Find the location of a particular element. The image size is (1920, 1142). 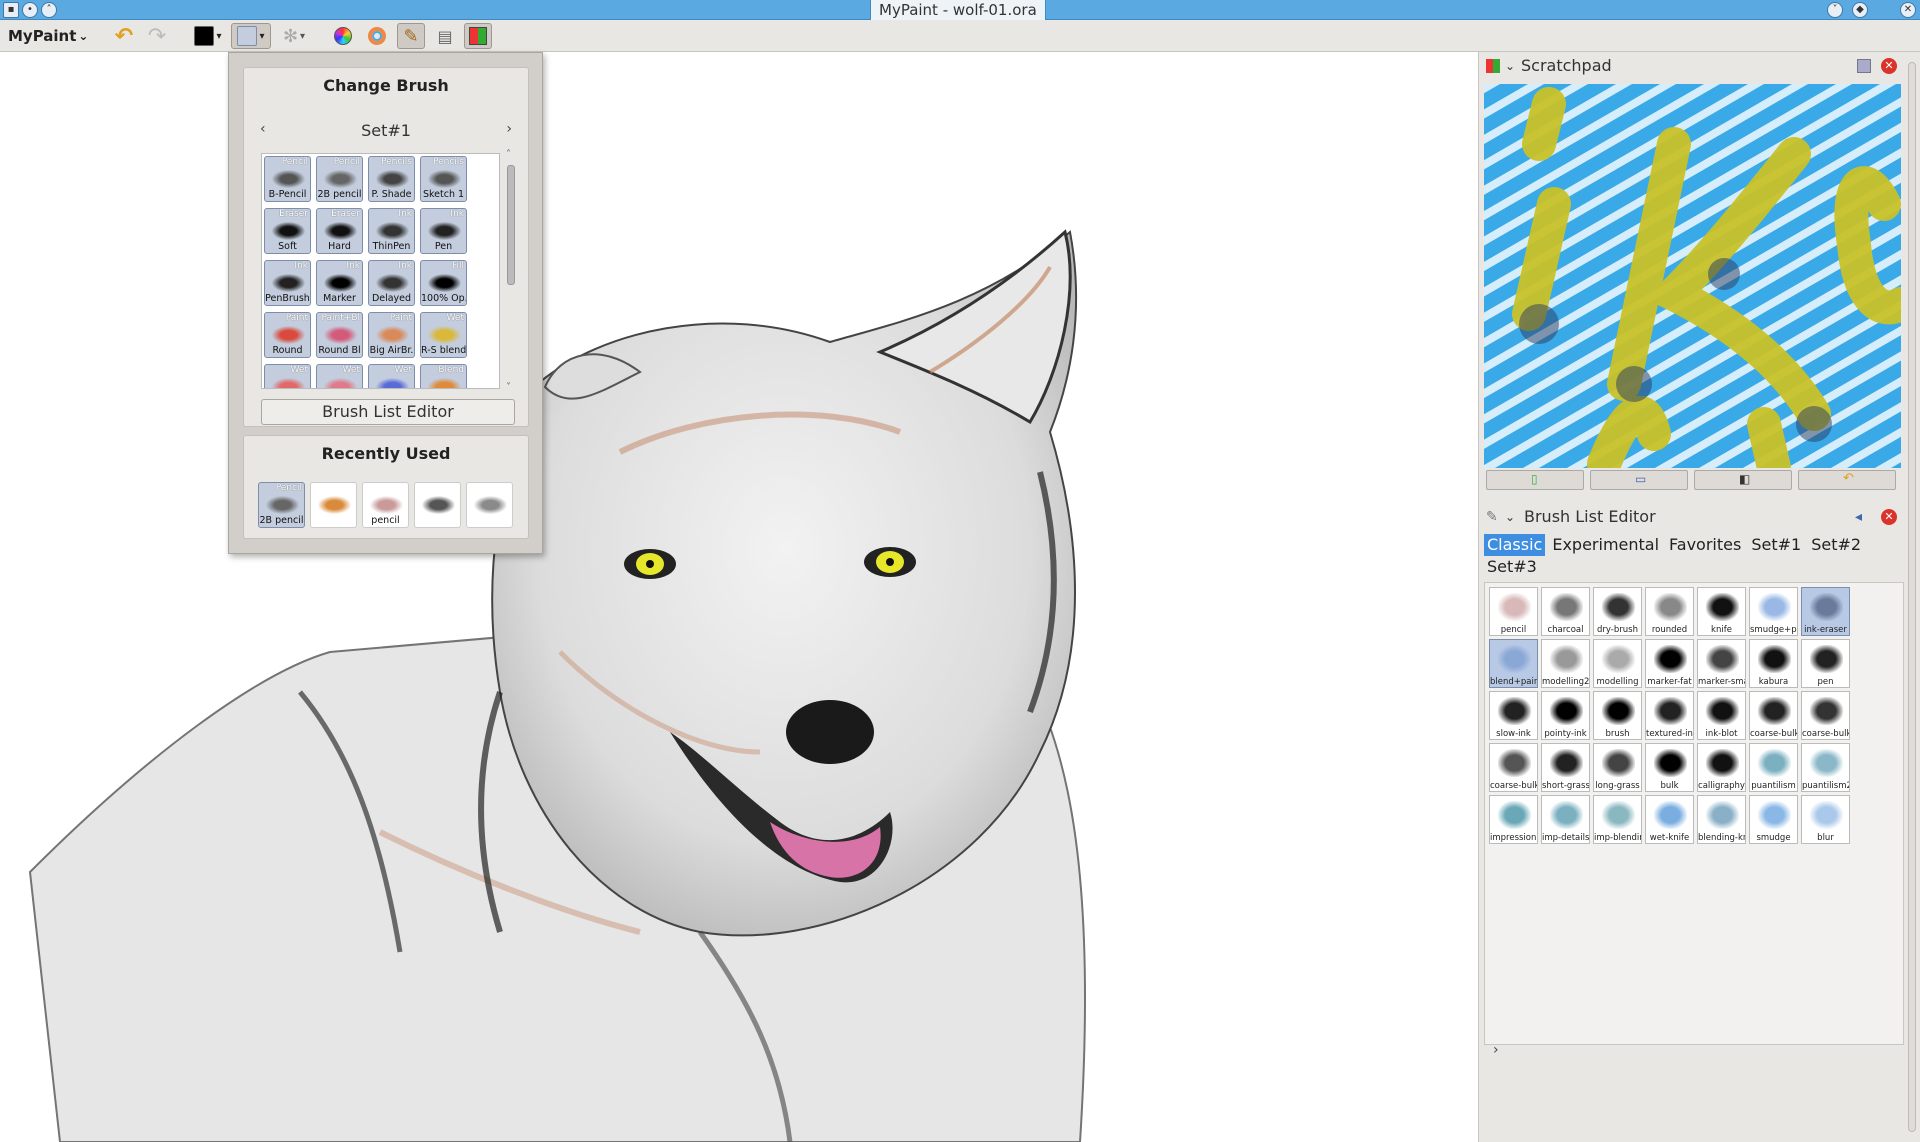

window-keep-above-icon: ˄ is located at coordinates (49, 10).